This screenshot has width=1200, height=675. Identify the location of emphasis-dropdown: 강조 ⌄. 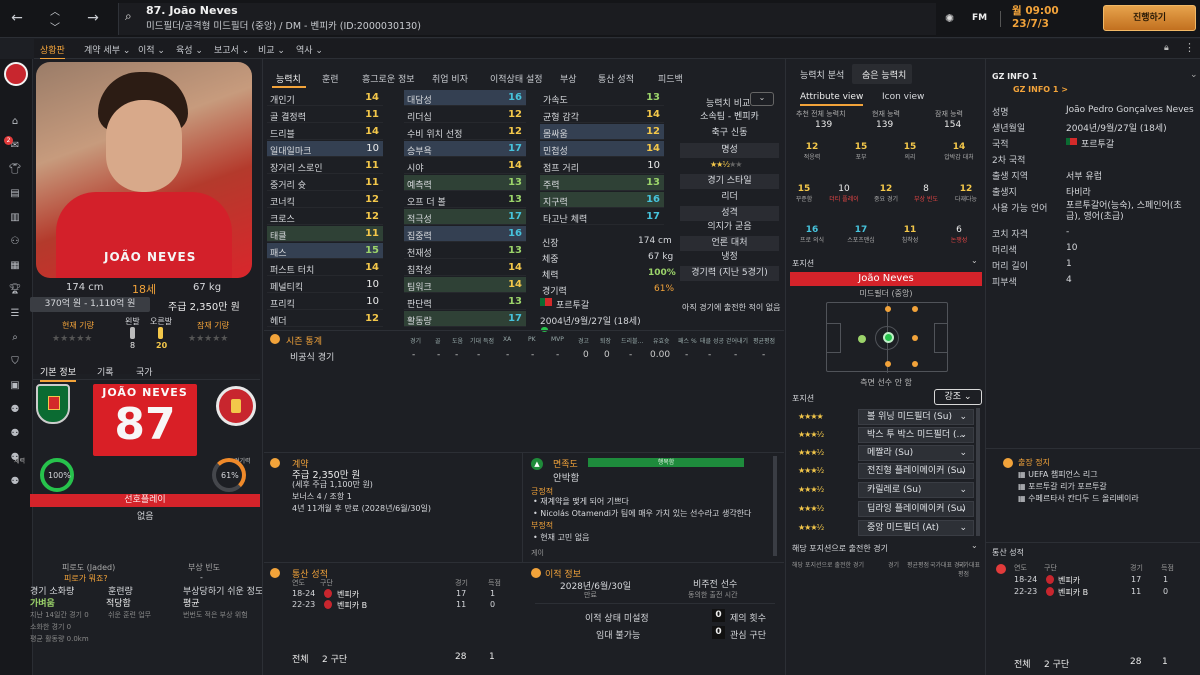
(958, 397).